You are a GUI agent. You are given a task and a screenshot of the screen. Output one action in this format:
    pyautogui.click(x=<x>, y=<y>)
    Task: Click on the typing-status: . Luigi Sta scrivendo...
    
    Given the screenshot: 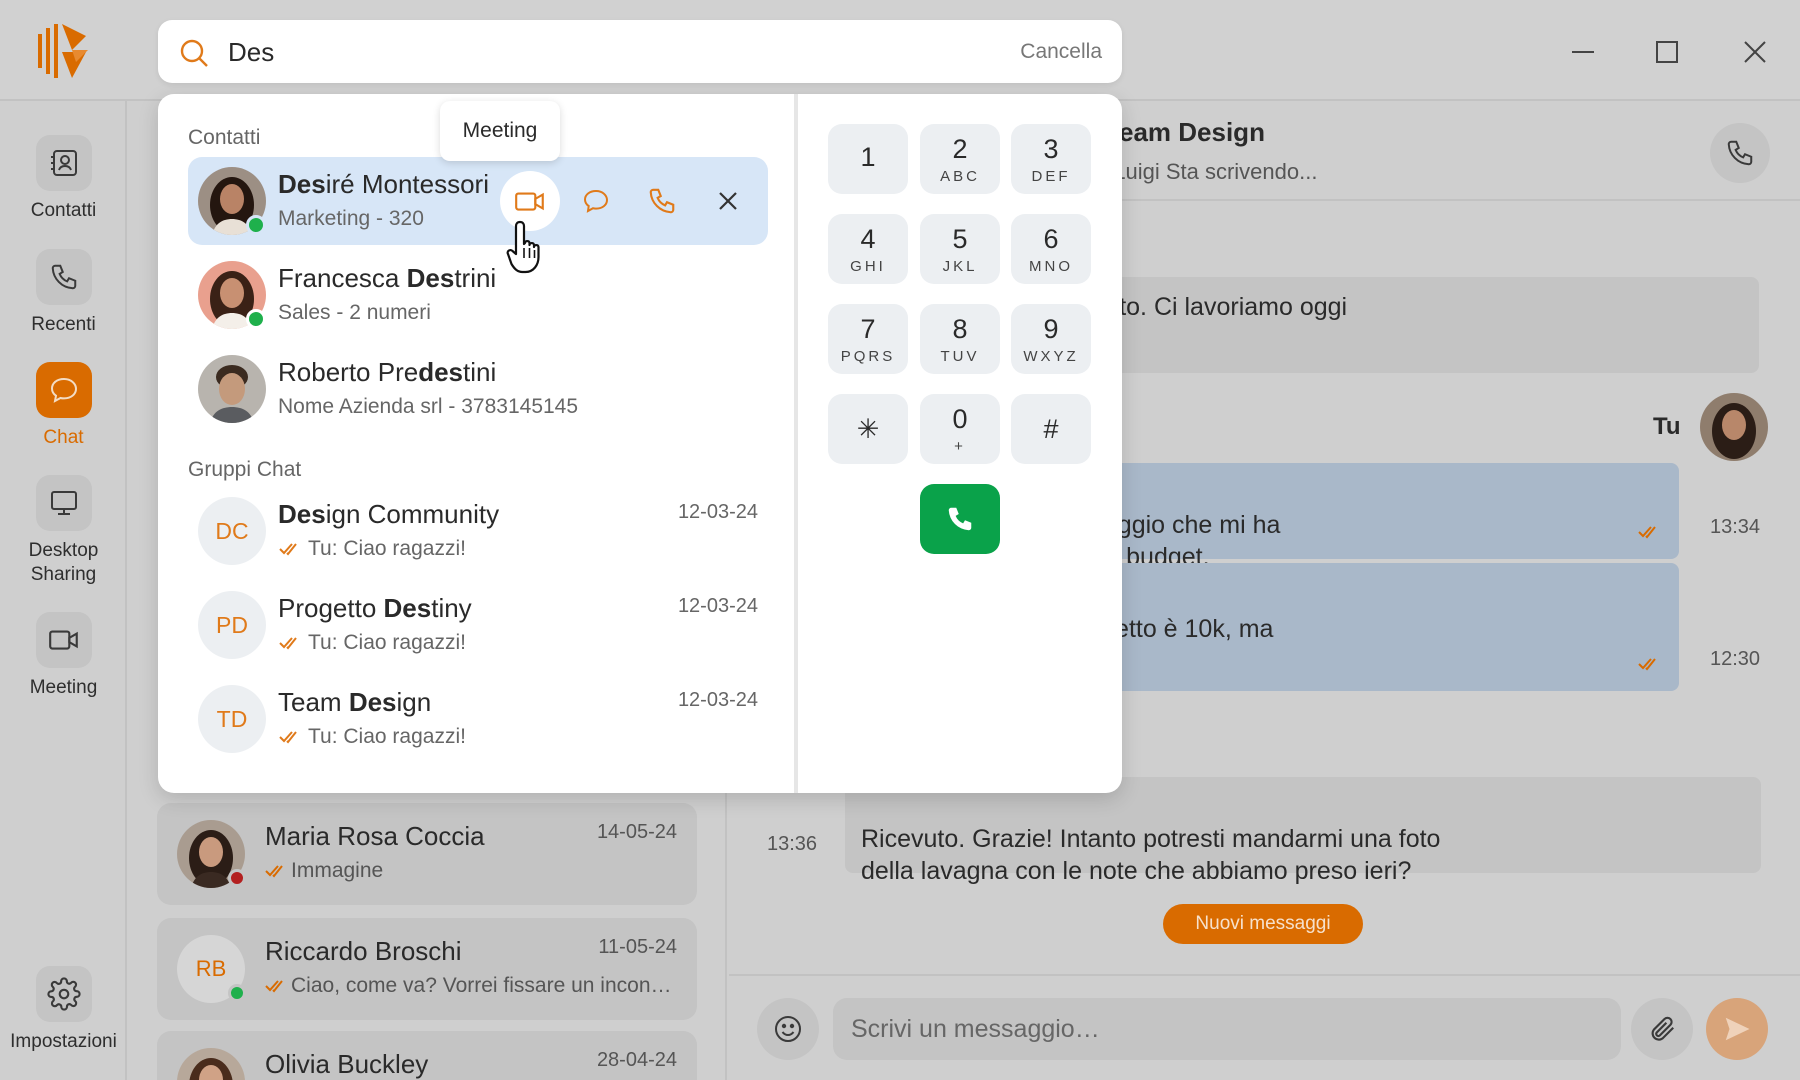 What is the action you would take?
    pyautogui.click(x=1209, y=171)
    